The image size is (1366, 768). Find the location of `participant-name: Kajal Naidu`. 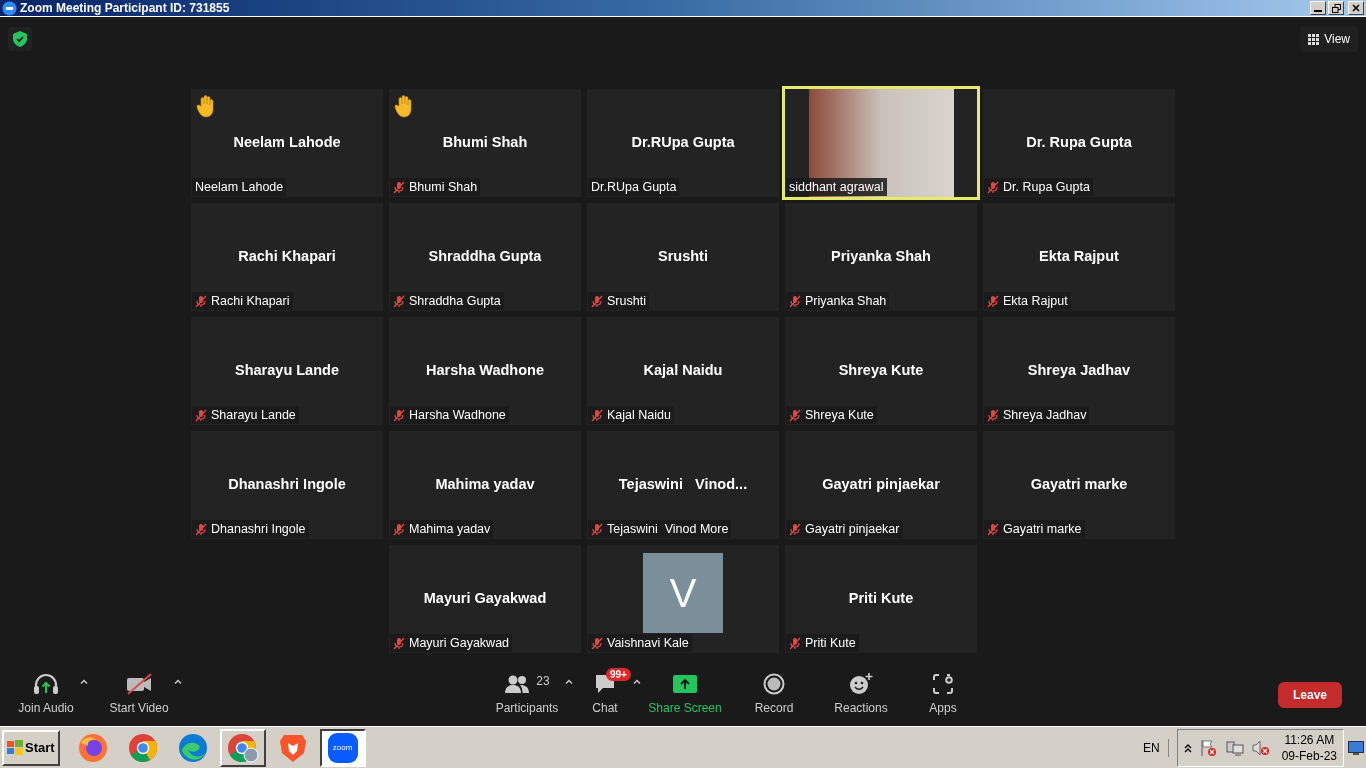

participant-name: Kajal Naidu is located at coordinates (683, 371).